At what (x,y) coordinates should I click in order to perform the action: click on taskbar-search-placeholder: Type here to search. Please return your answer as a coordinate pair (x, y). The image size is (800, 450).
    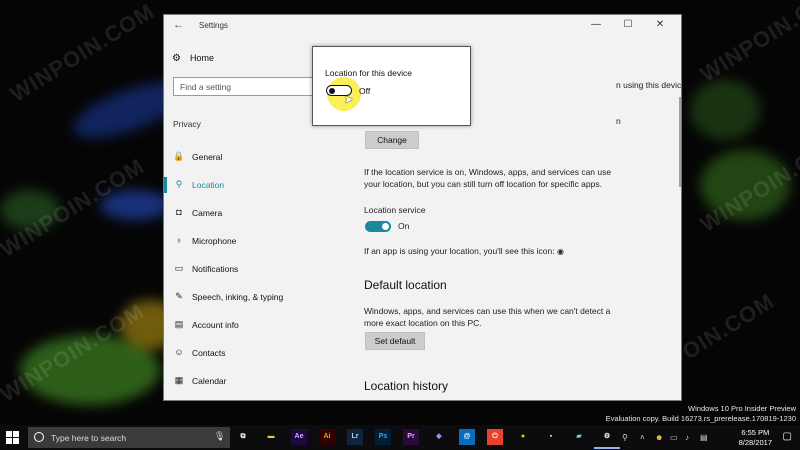
    Looking at the image, I should click on (89, 438).